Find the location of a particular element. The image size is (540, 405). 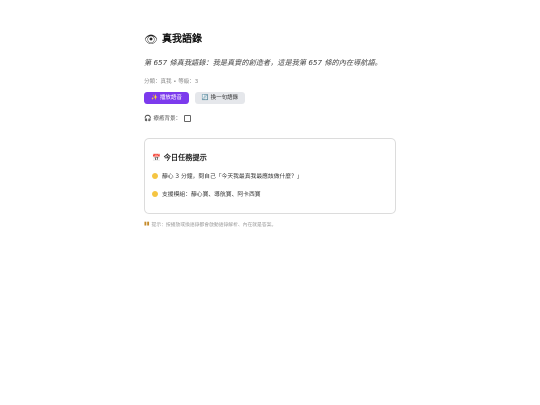

task-text: 靜心 3 分鐘，問自己「今天我最真我最應該做什麼？」 is located at coordinates (232, 177).